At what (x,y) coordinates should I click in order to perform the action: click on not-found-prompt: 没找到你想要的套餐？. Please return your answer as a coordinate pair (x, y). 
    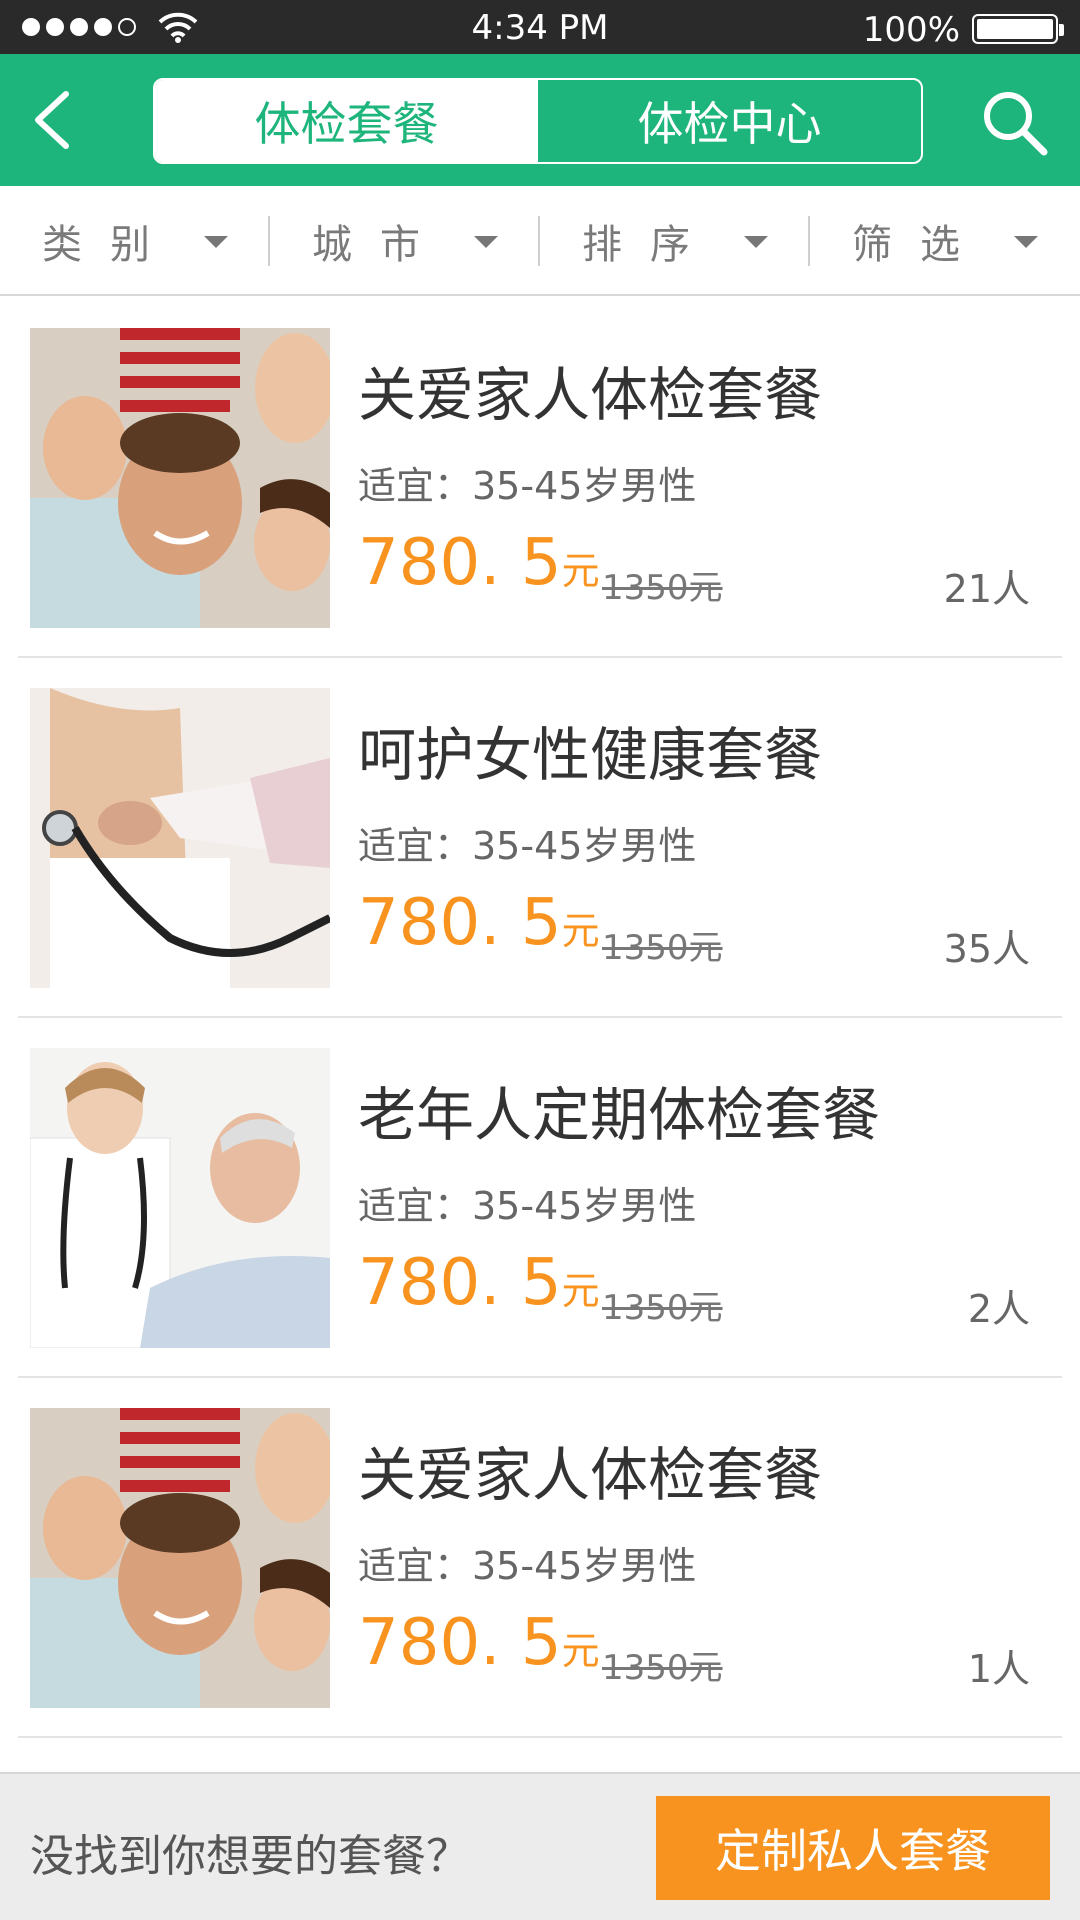
    Looking at the image, I should click on (250, 1856).